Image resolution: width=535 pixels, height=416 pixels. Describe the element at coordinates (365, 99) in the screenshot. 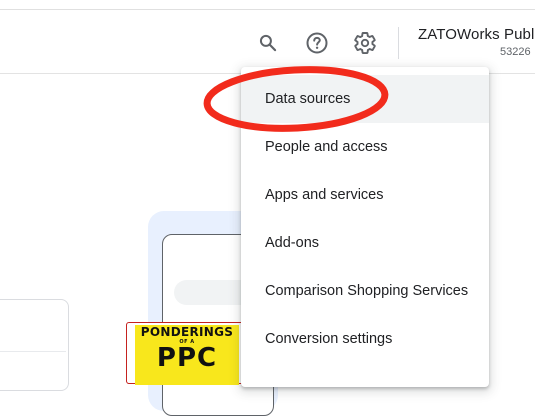

I see `menu-item-data-sources: Data sources` at that location.